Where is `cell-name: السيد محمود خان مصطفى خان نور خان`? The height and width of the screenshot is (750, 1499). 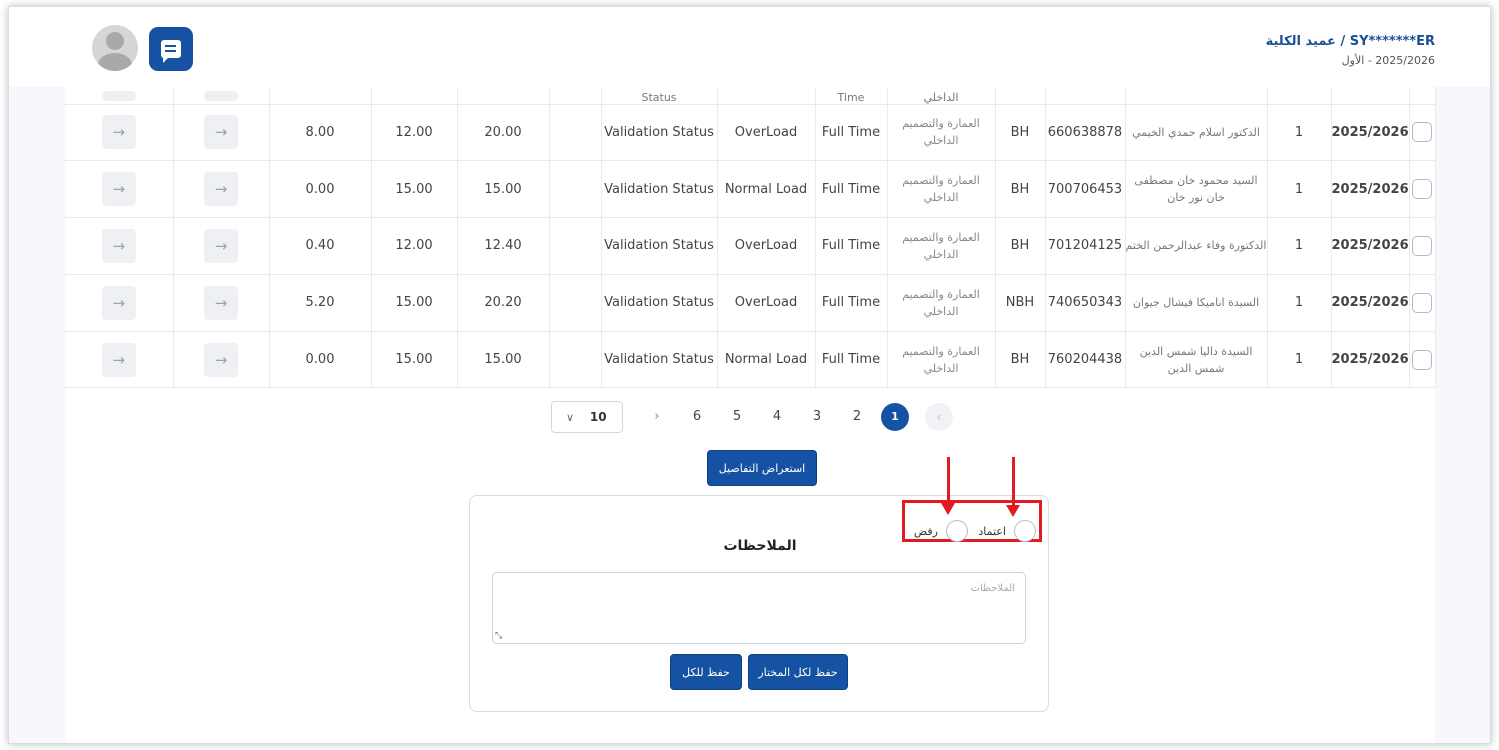
cell-name: السيد محمود خان مصطفى خان نور خان is located at coordinates (1196, 189).